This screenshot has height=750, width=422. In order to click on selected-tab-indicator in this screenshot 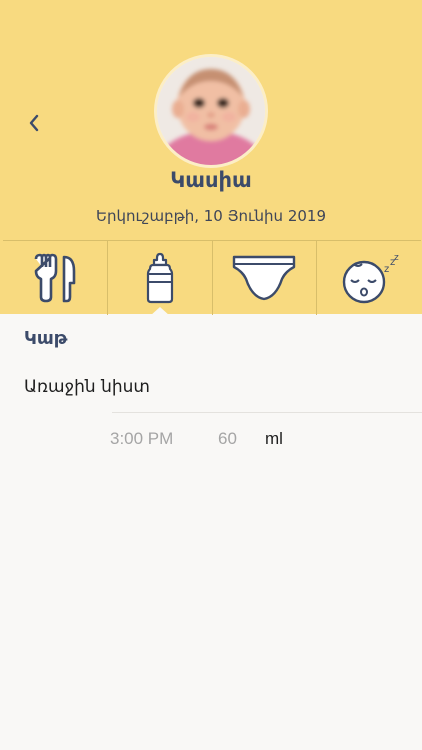, I will do `click(159, 311)`.